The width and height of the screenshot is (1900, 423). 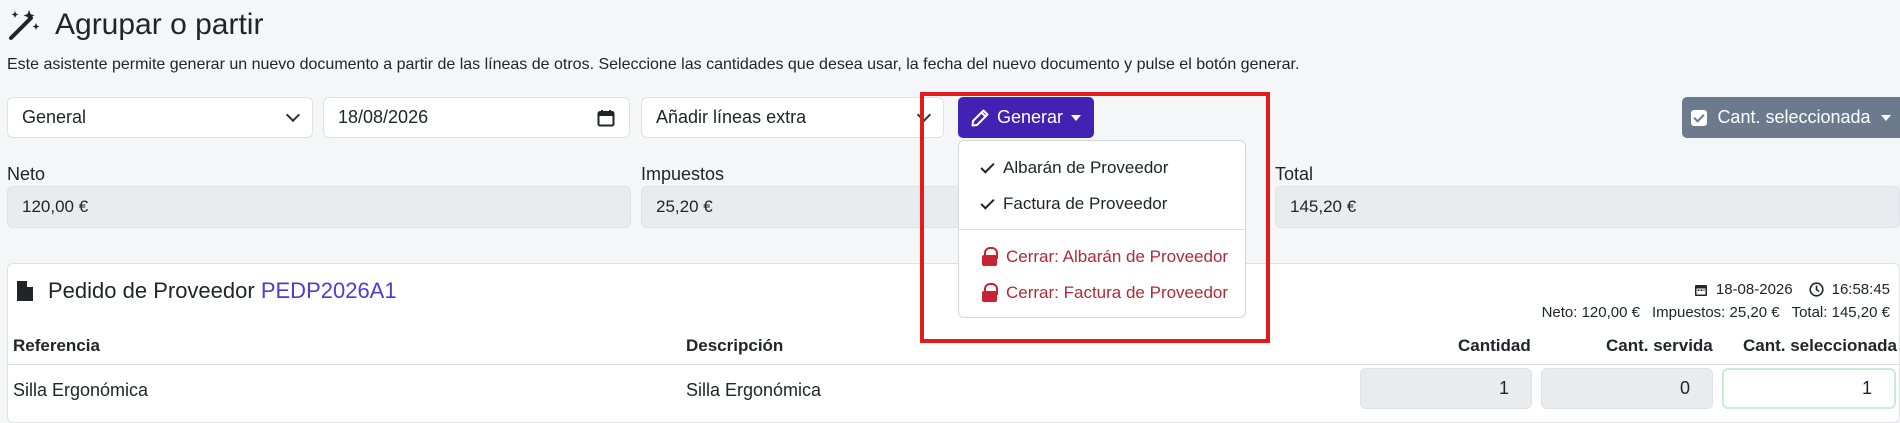 I want to click on cant-servida-field: 0, so click(x=1627, y=388).